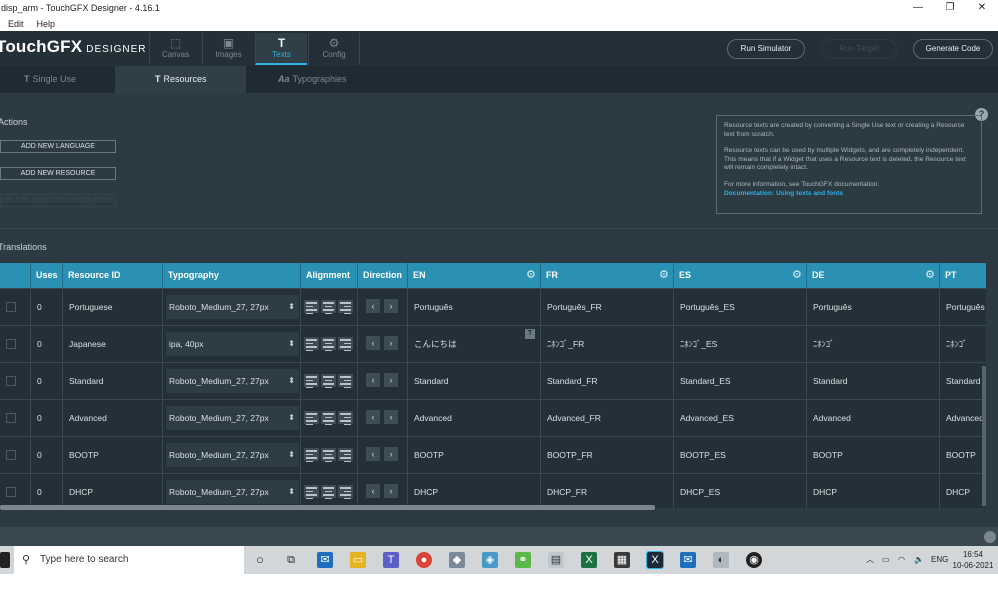  I want to click on wifi-icon: ◠, so click(901, 560).